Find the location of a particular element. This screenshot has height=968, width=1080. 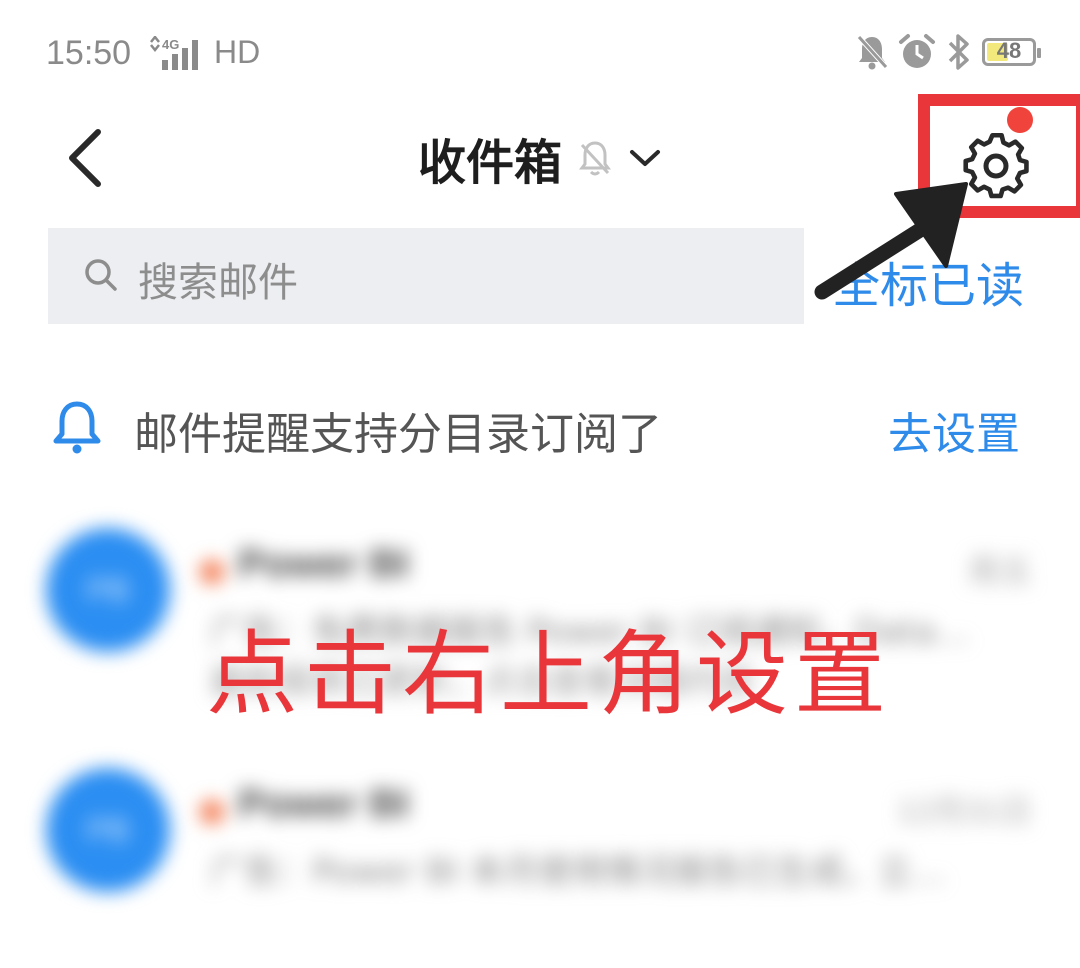

status-bar: 15:50 4G HD 48 is located at coordinates (540, 50).